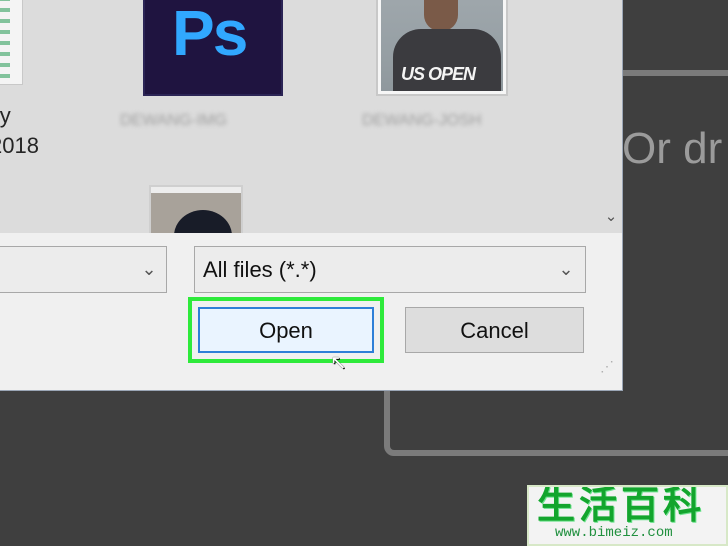 The width and height of the screenshot is (728, 546). I want to click on portrait-thumbnail: US OPEN, so click(442, 48).